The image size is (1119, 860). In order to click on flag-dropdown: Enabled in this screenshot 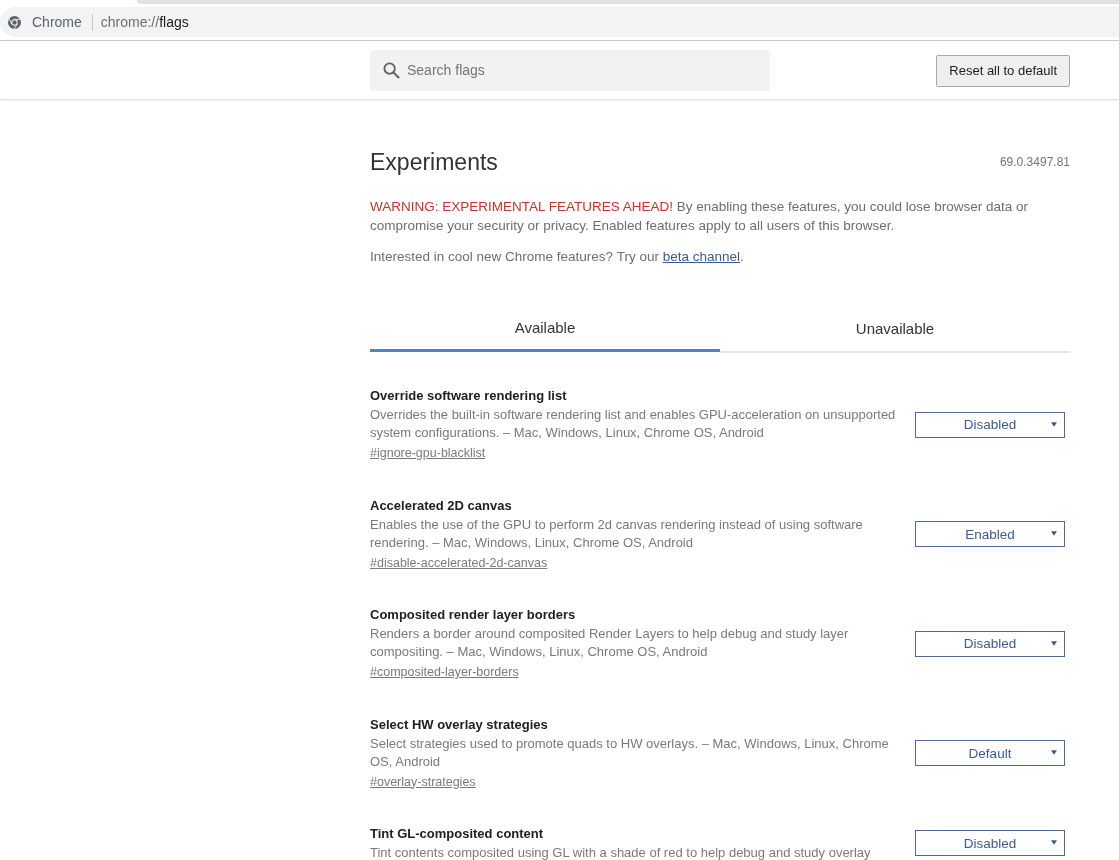, I will do `click(990, 534)`.